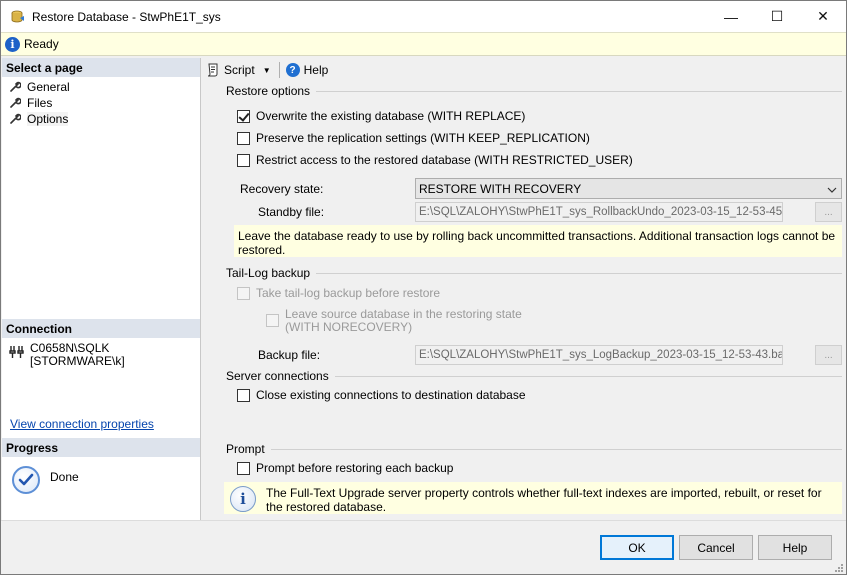  I want to click on overwrite-checkbox, so click(243, 116).